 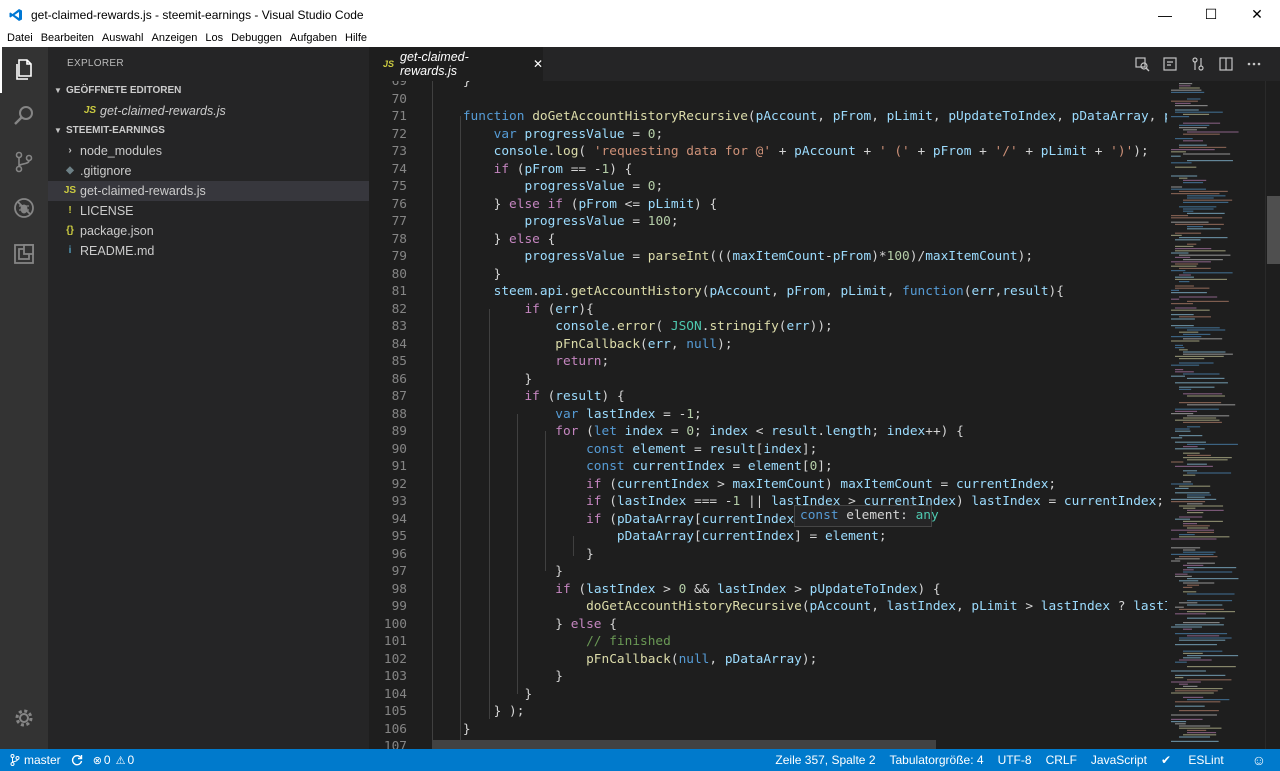 I want to click on line-ending: CRLF, so click(x=1061, y=760).